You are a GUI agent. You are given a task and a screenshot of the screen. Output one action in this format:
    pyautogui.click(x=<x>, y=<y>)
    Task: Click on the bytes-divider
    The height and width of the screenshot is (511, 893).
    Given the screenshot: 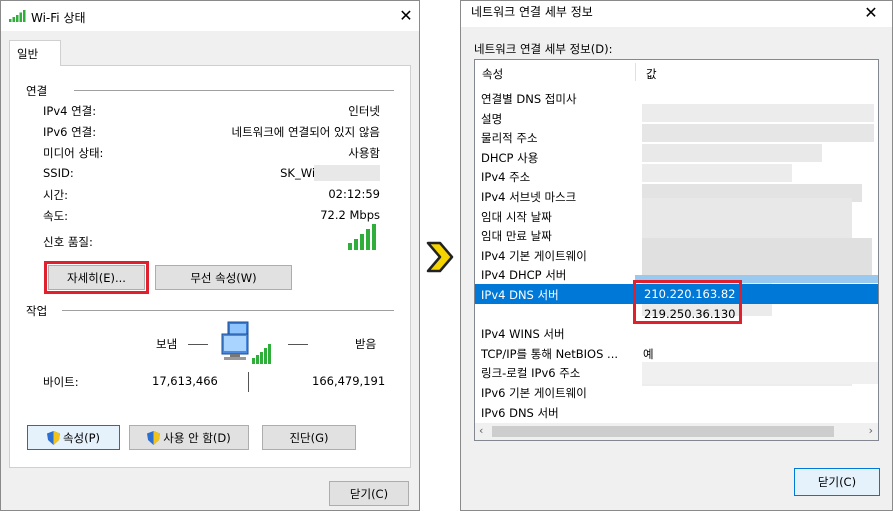 What is the action you would take?
    pyautogui.click(x=248, y=382)
    